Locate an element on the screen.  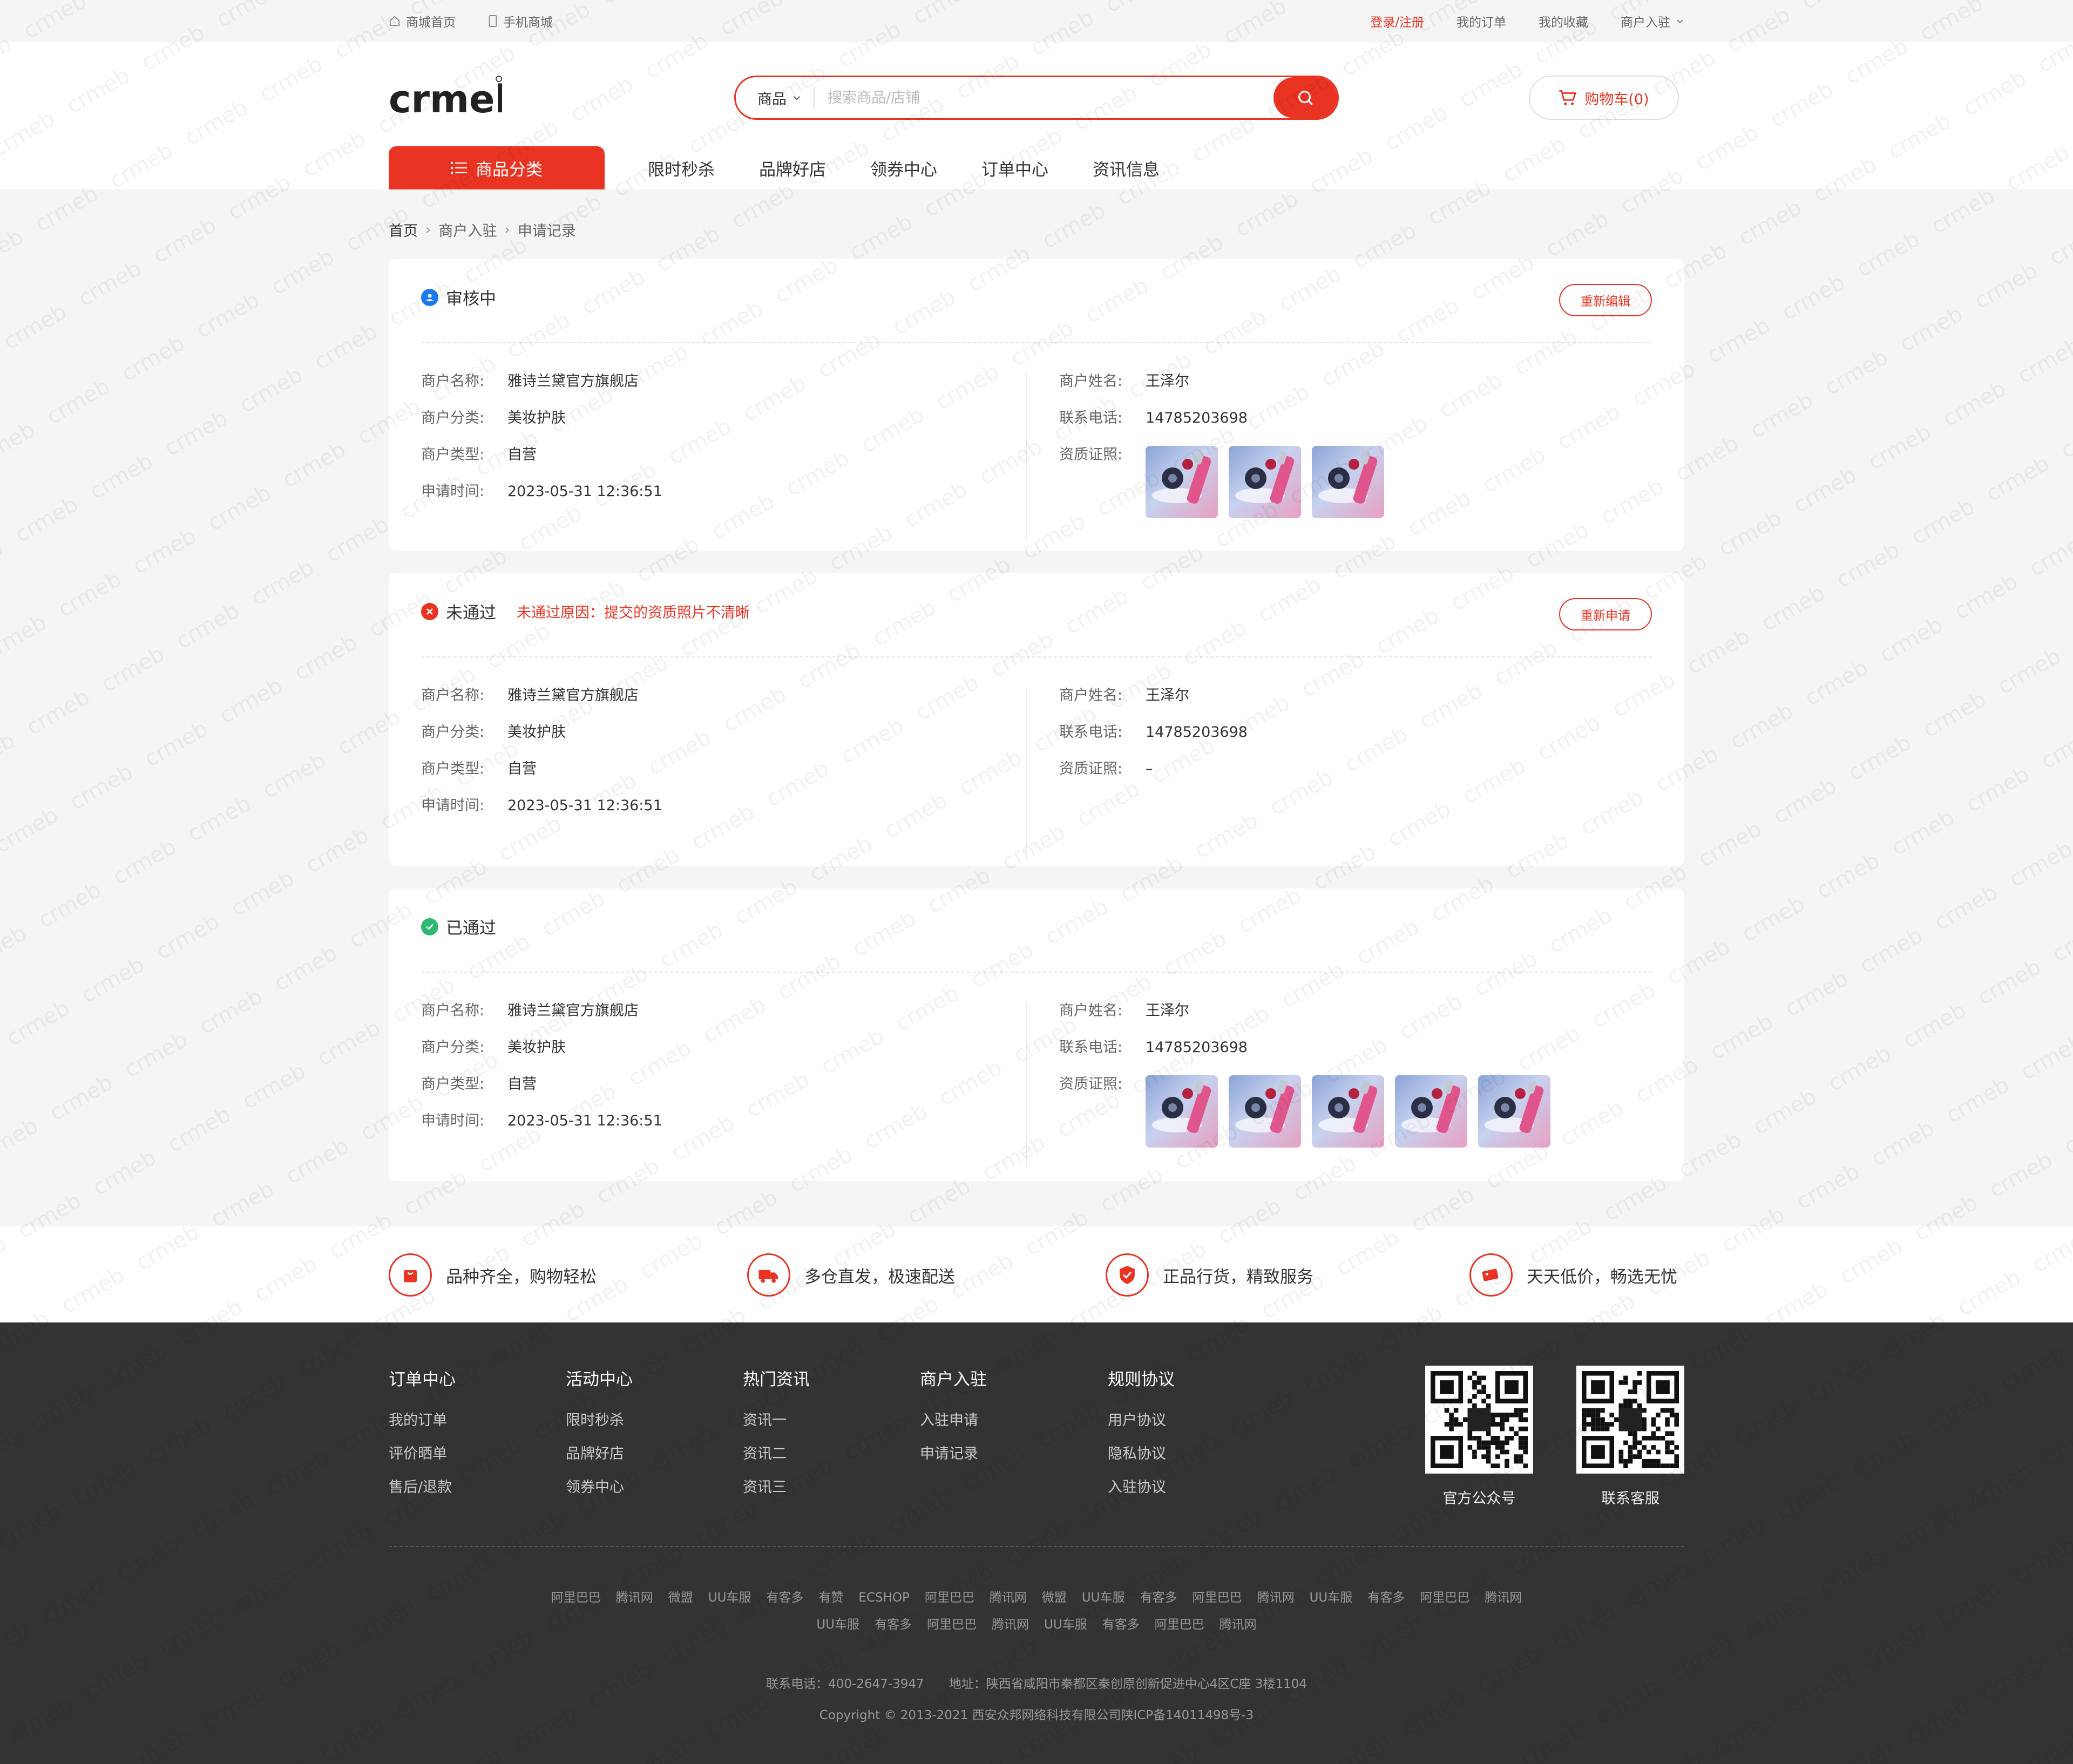
footer-col-news: 热门资讯 资讯一 资讯二 资讯三 is located at coordinates (776, 1437).